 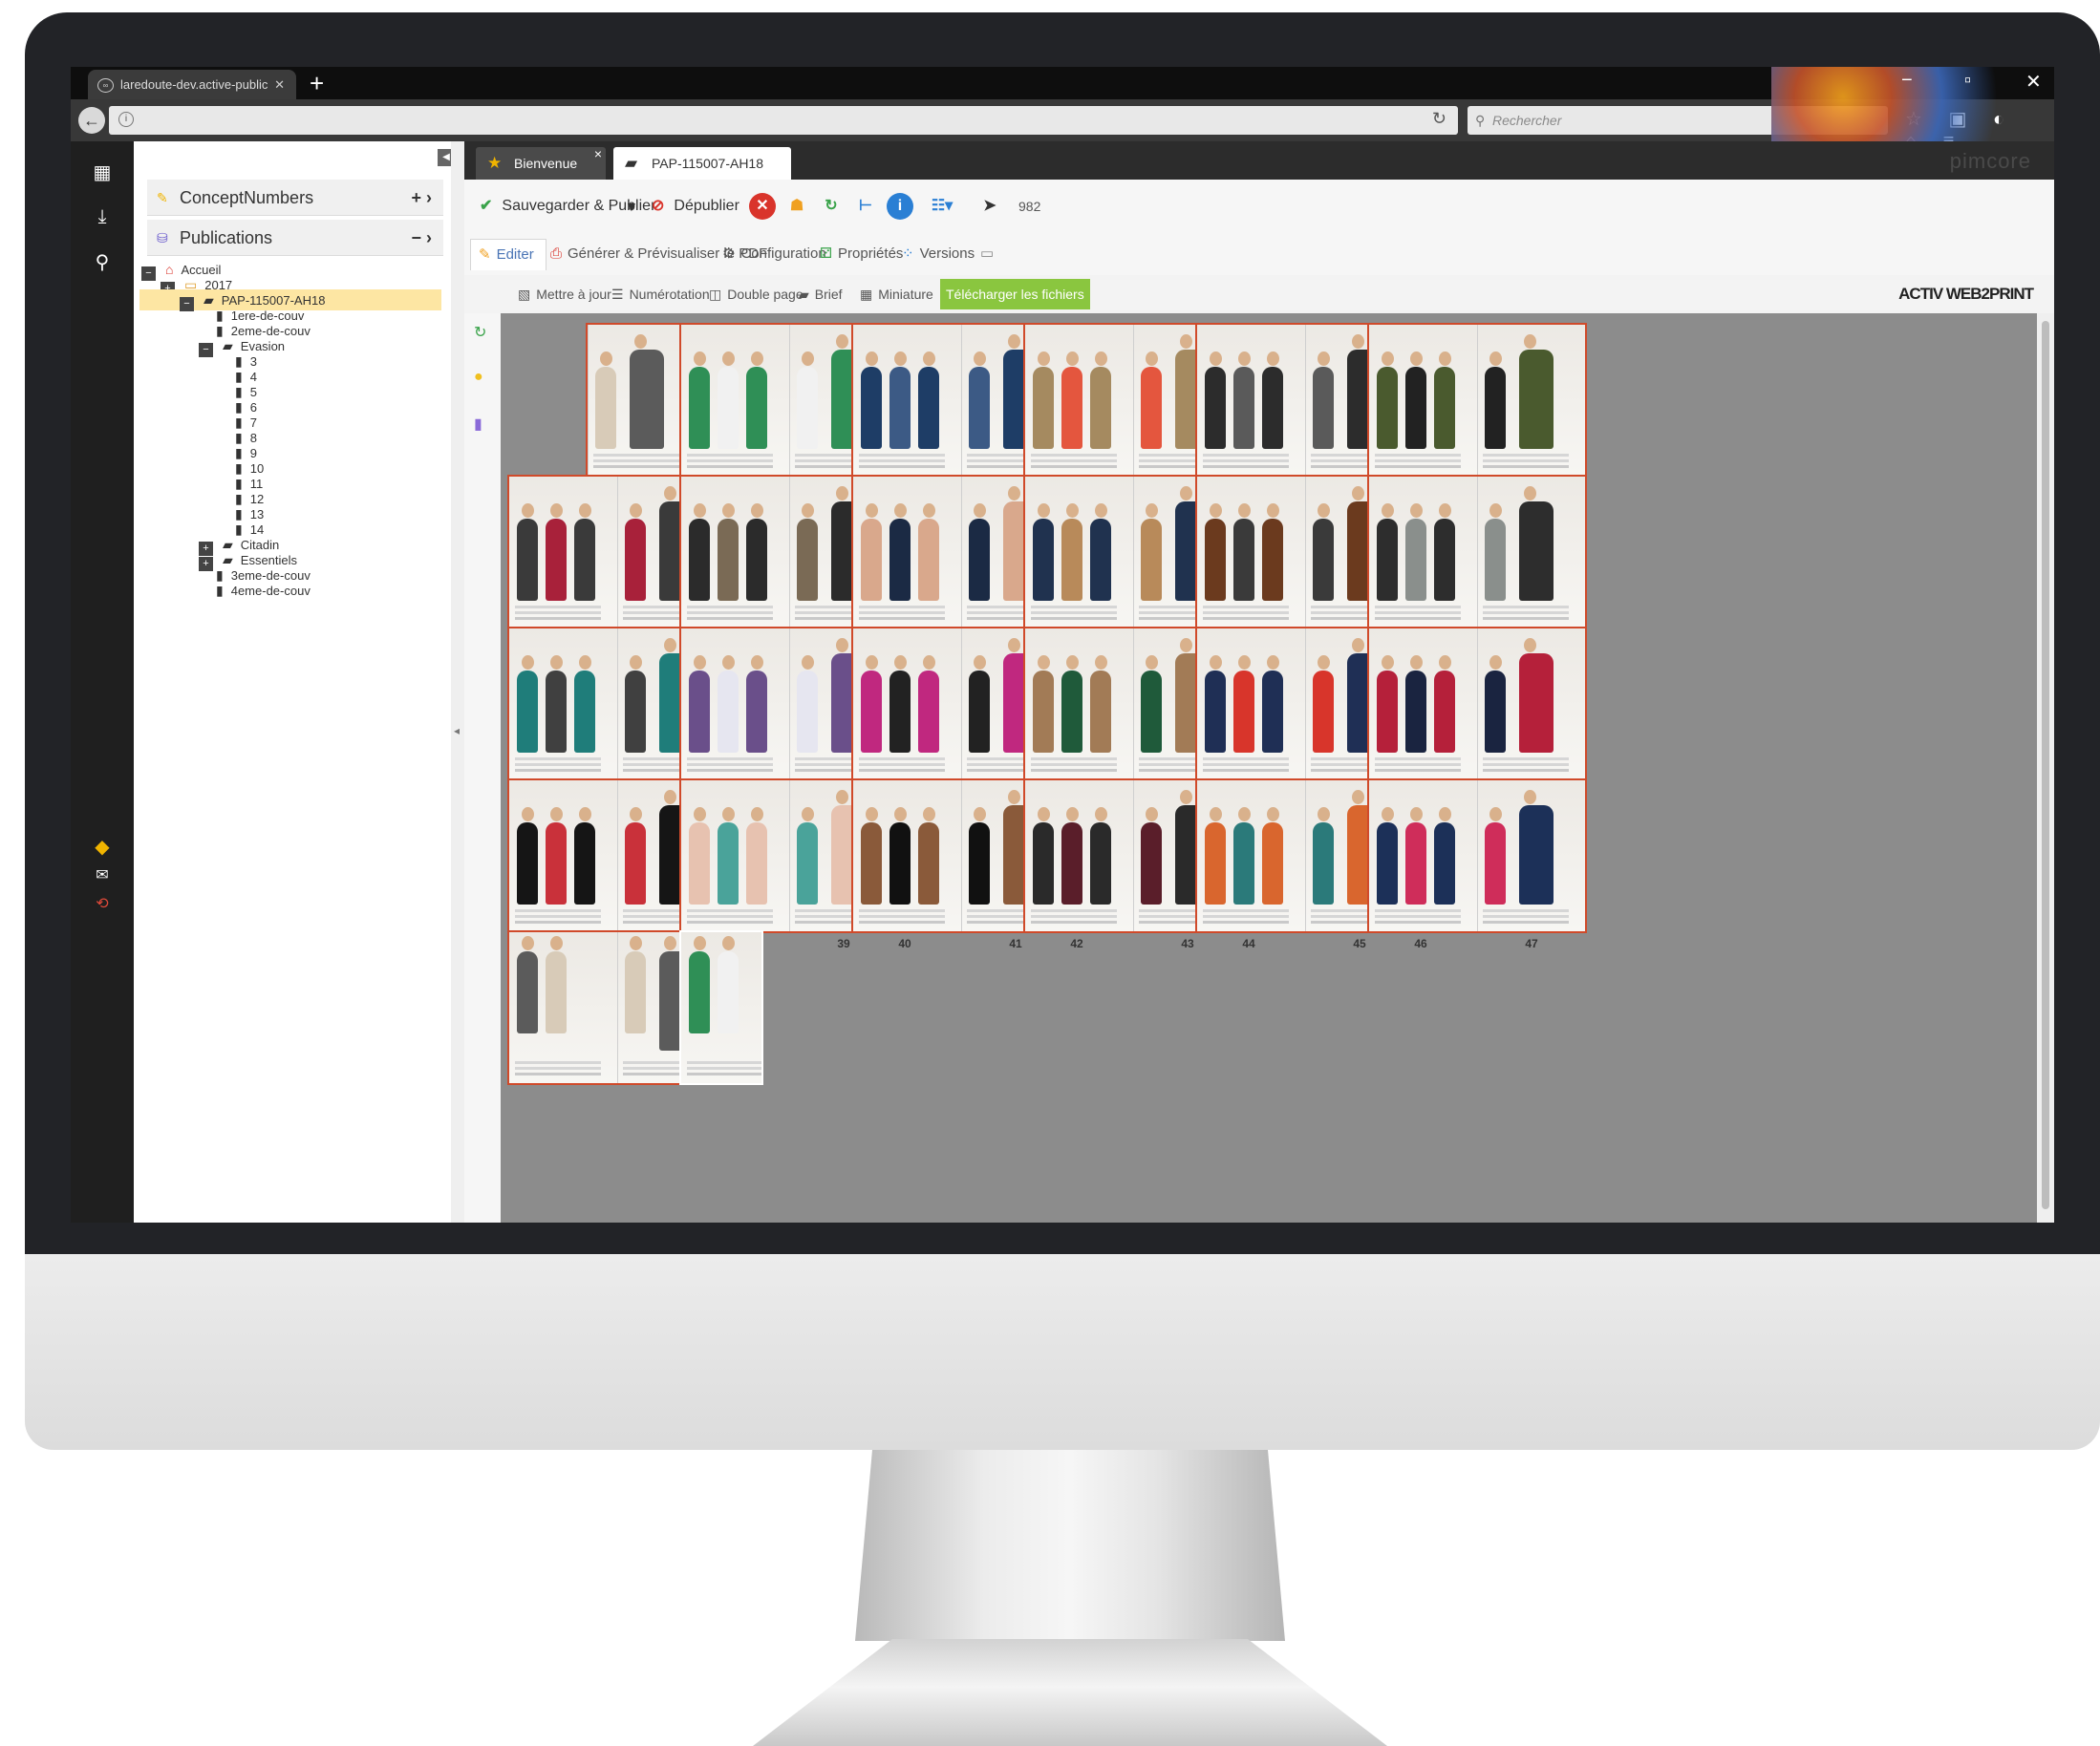 What do you see at coordinates (478, 424) in the screenshot?
I see `trash-icon: ▮` at bounding box center [478, 424].